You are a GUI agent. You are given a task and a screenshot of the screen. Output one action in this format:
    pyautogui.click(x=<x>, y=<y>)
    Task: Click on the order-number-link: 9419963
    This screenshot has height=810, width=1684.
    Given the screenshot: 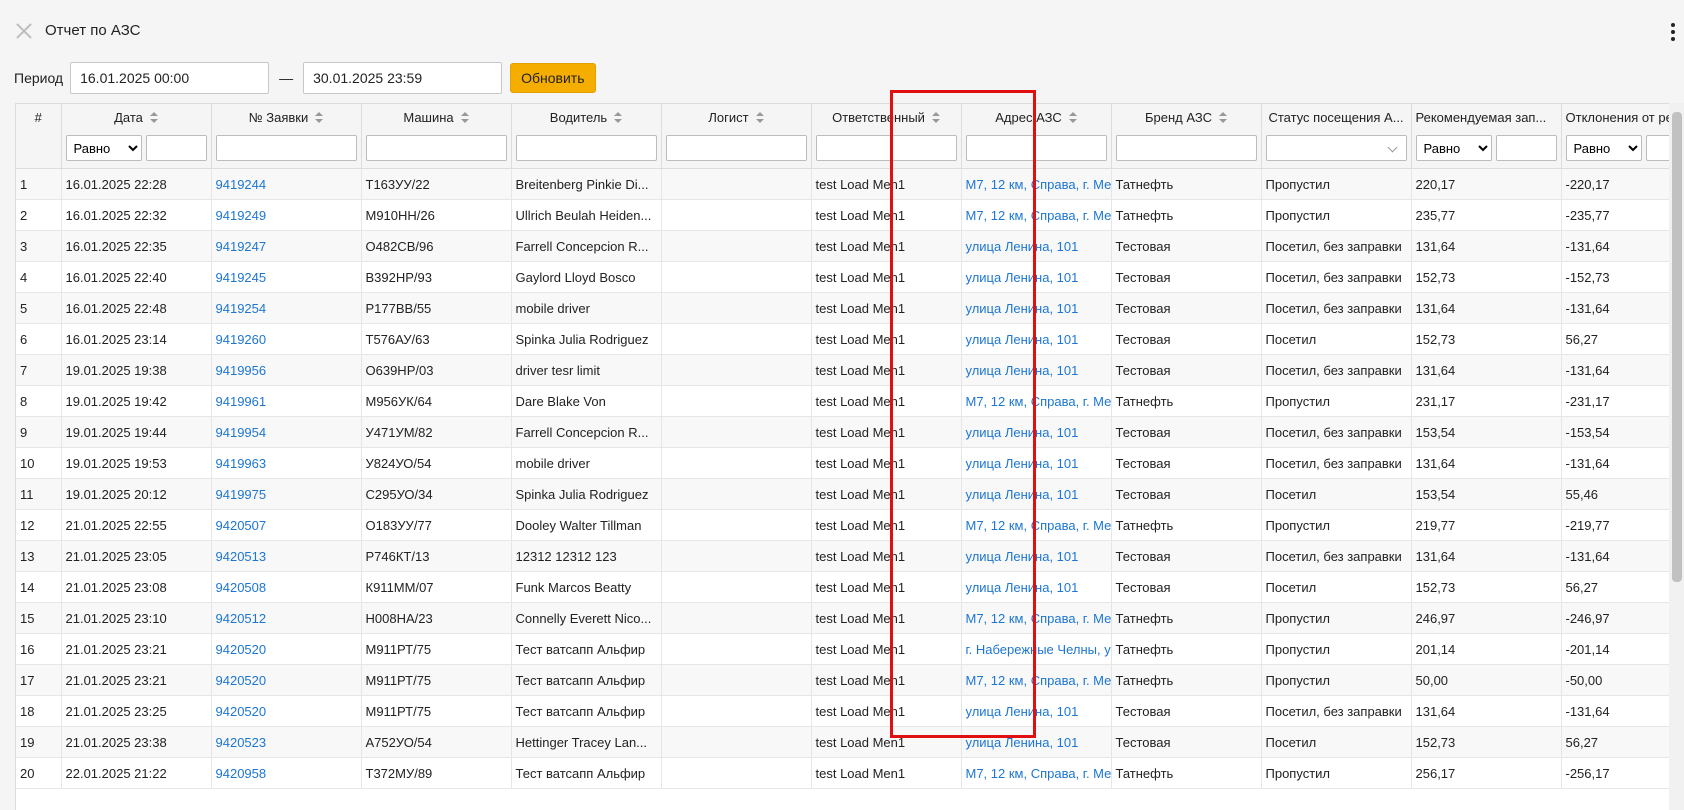 What is the action you would take?
    pyautogui.click(x=286, y=463)
    